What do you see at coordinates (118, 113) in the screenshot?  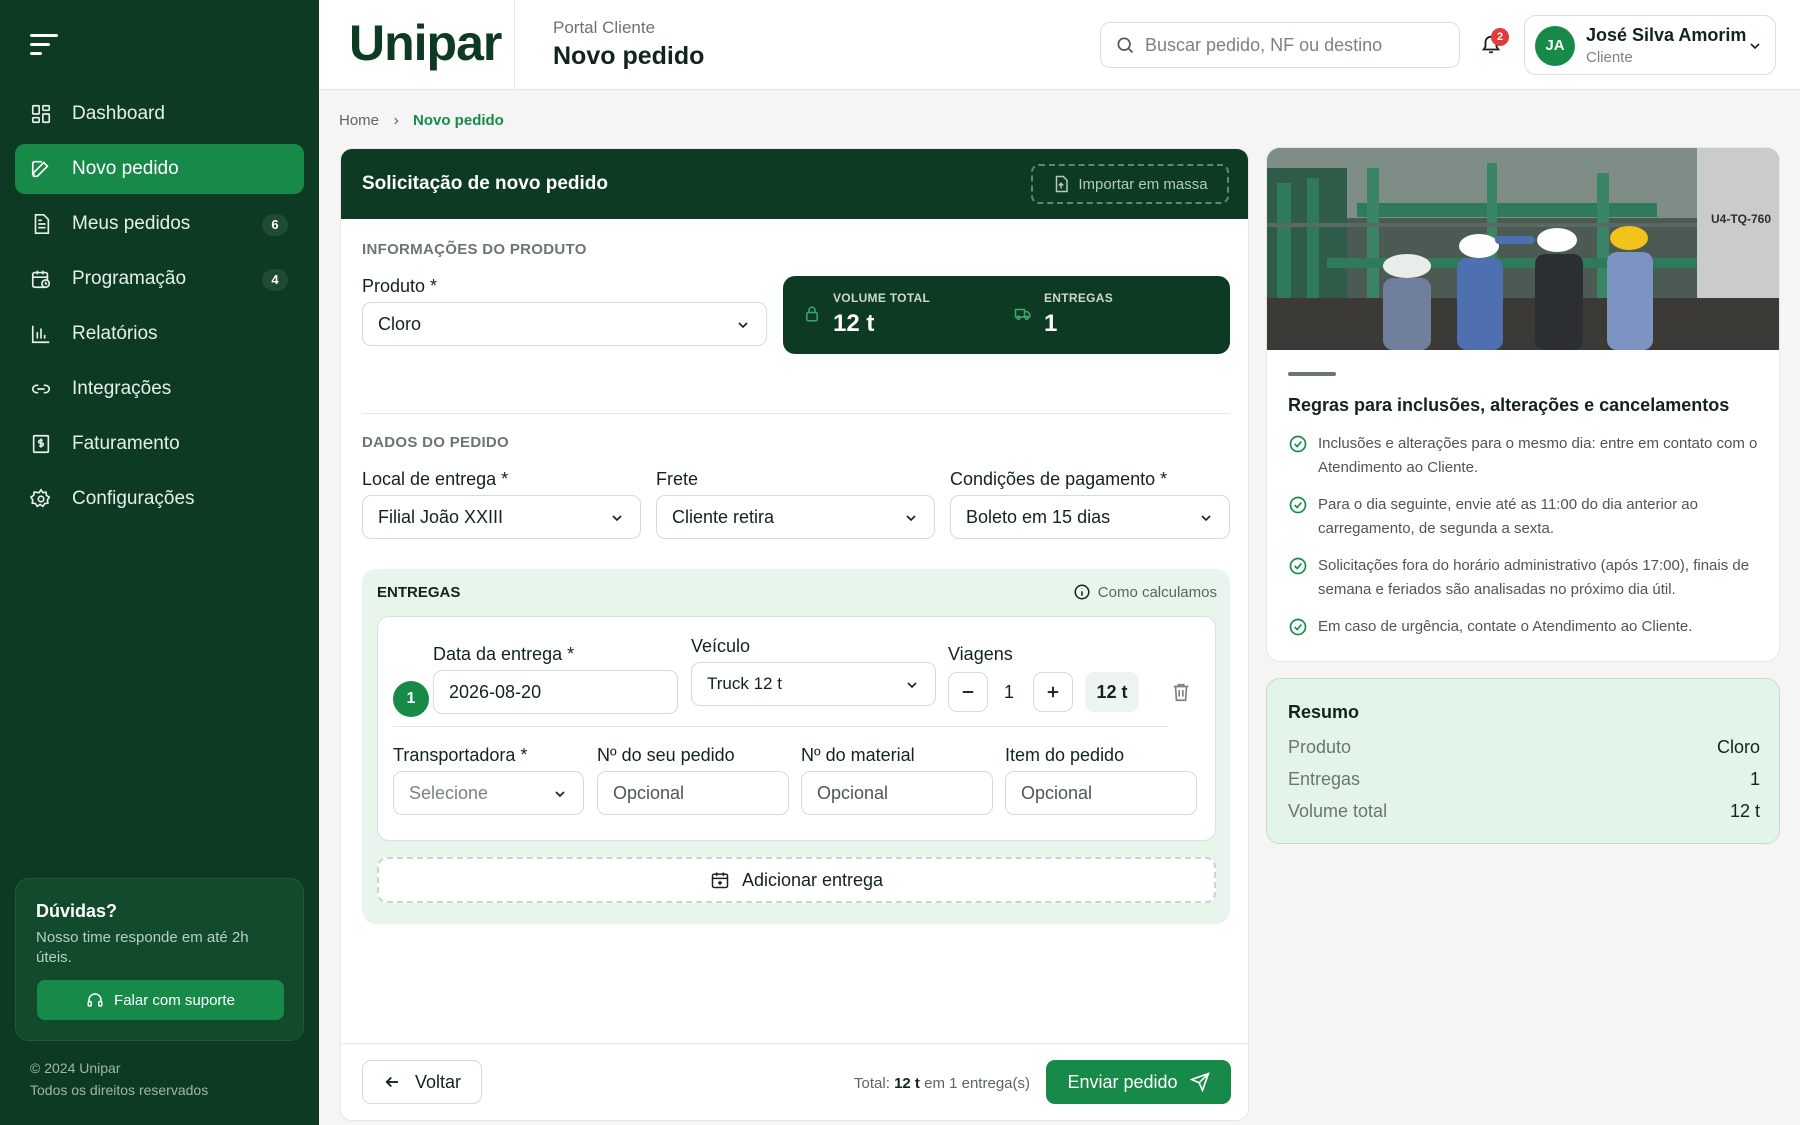 I see `sidebar-item-label: Dashboard` at bounding box center [118, 113].